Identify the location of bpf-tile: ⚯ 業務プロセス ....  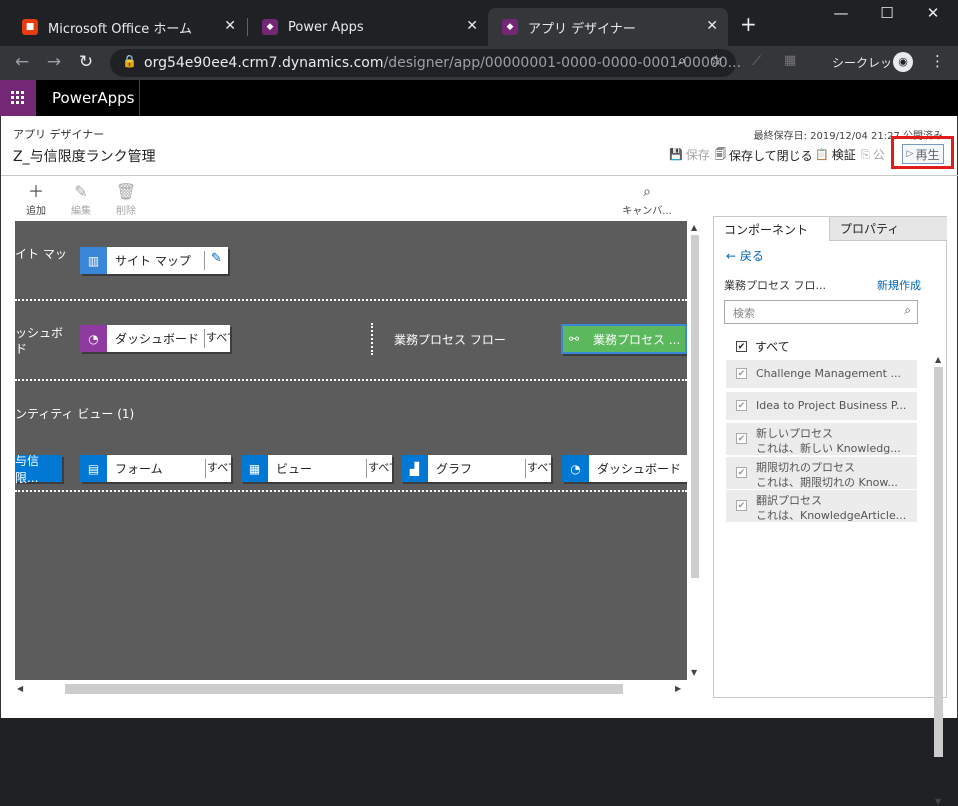
(624, 339).